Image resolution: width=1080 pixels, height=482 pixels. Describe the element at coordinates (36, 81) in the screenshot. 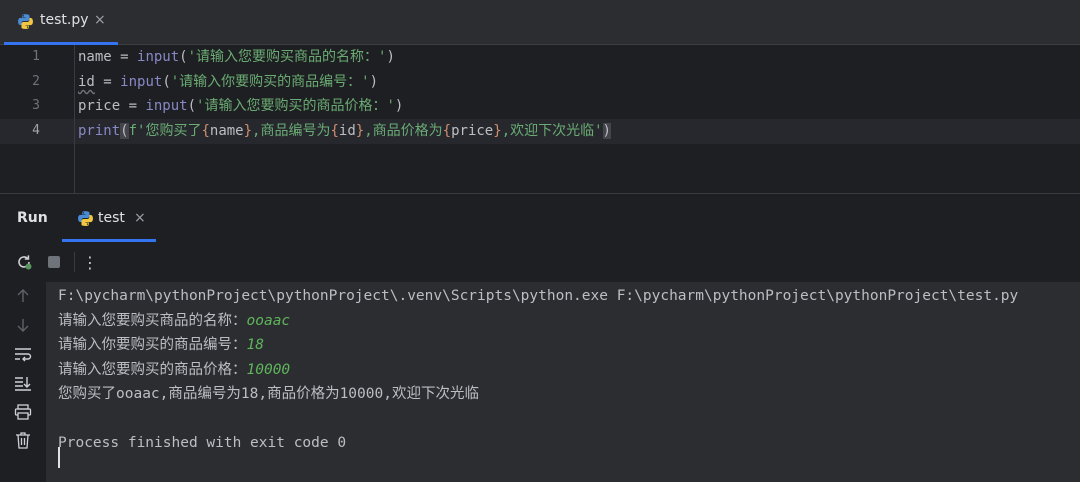

I see `line-number: 2` at that location.